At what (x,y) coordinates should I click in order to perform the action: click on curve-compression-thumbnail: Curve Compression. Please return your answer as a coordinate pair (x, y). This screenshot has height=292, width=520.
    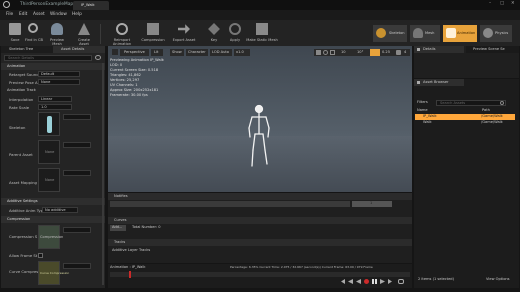
    Looking at the image, I should click on (53, 273).